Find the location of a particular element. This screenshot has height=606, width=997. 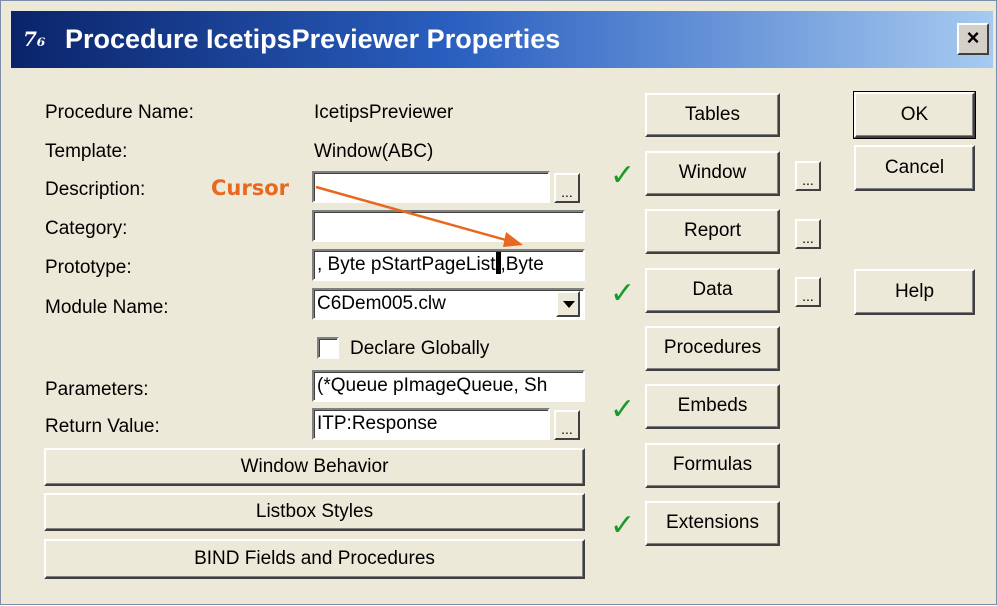

cursor-annotation-arrow is located at coordinates (419, 216).